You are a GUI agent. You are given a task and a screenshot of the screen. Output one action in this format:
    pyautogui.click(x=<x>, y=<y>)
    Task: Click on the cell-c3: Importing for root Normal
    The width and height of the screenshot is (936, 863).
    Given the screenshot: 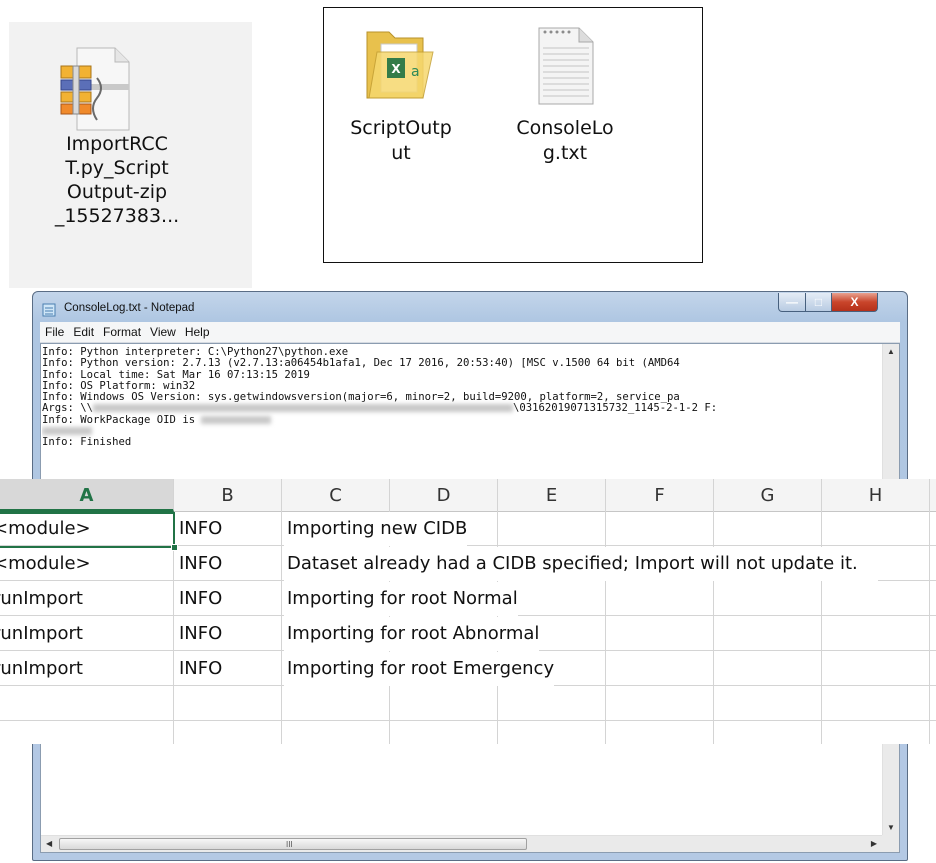 What is the action you would take?
    pyautogui.click(x=401, y=599)
    